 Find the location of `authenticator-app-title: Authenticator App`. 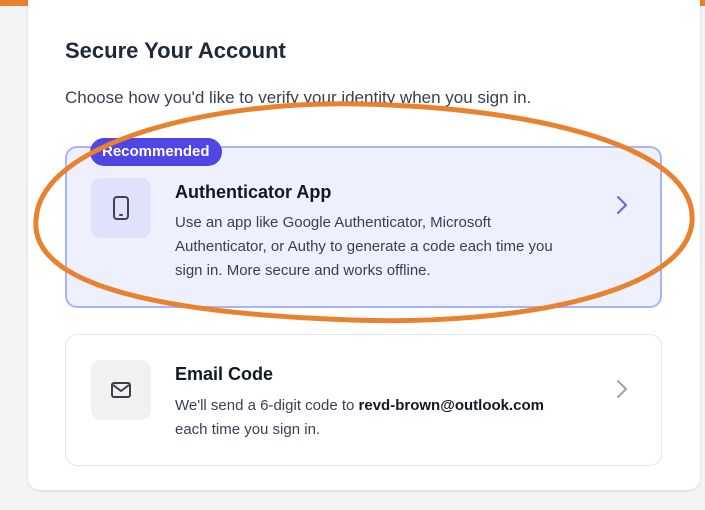

authenticator-app-title: Authenticator App is located at coordinates (253, 192).